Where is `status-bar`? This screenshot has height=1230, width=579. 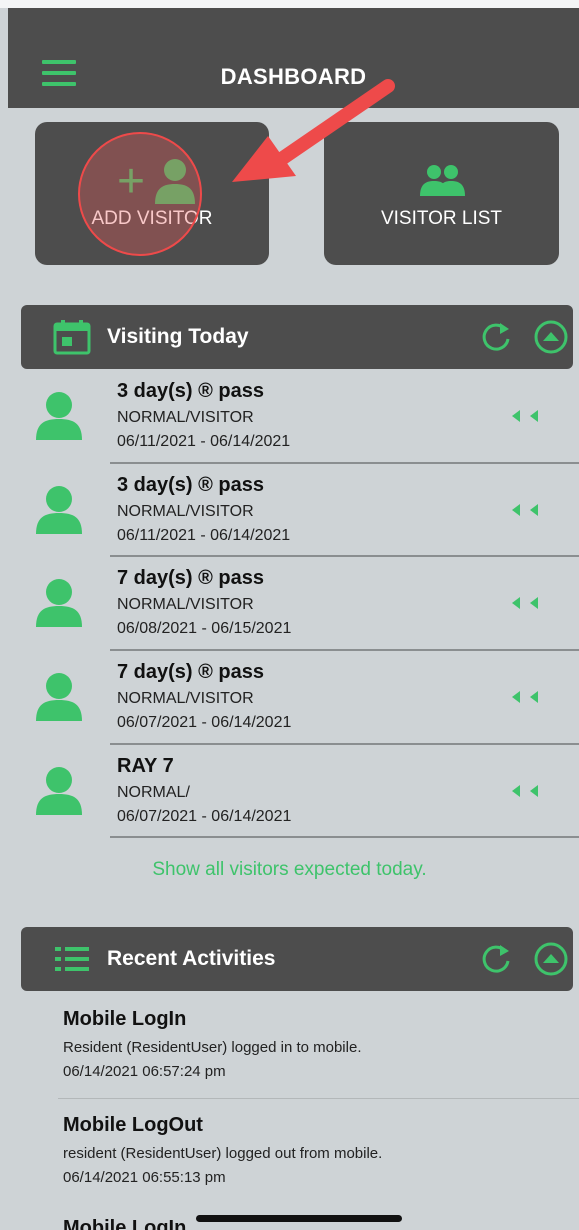 status-bar is located at coordinates (289, 4).